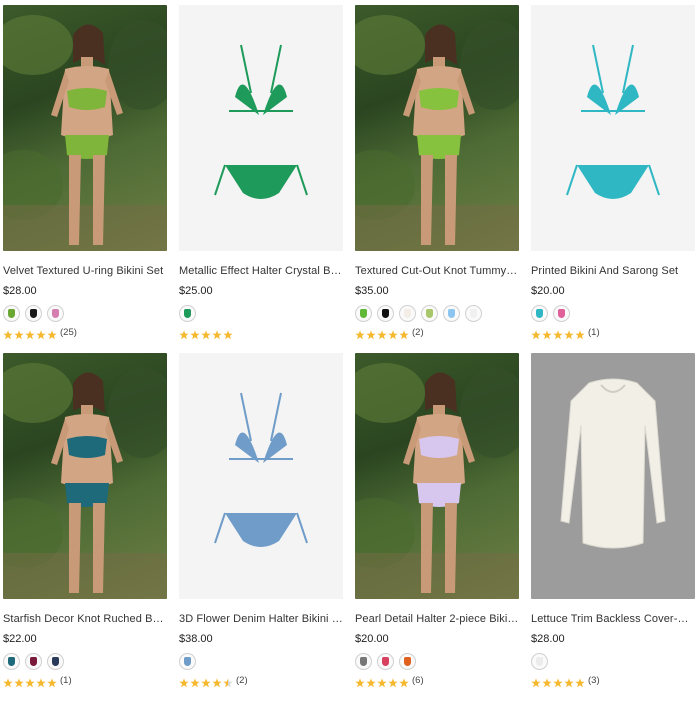  What do you see at coordinates (437, 681) in the screenshot?
I see `rating: (6)` at bounding box center [437, 681].